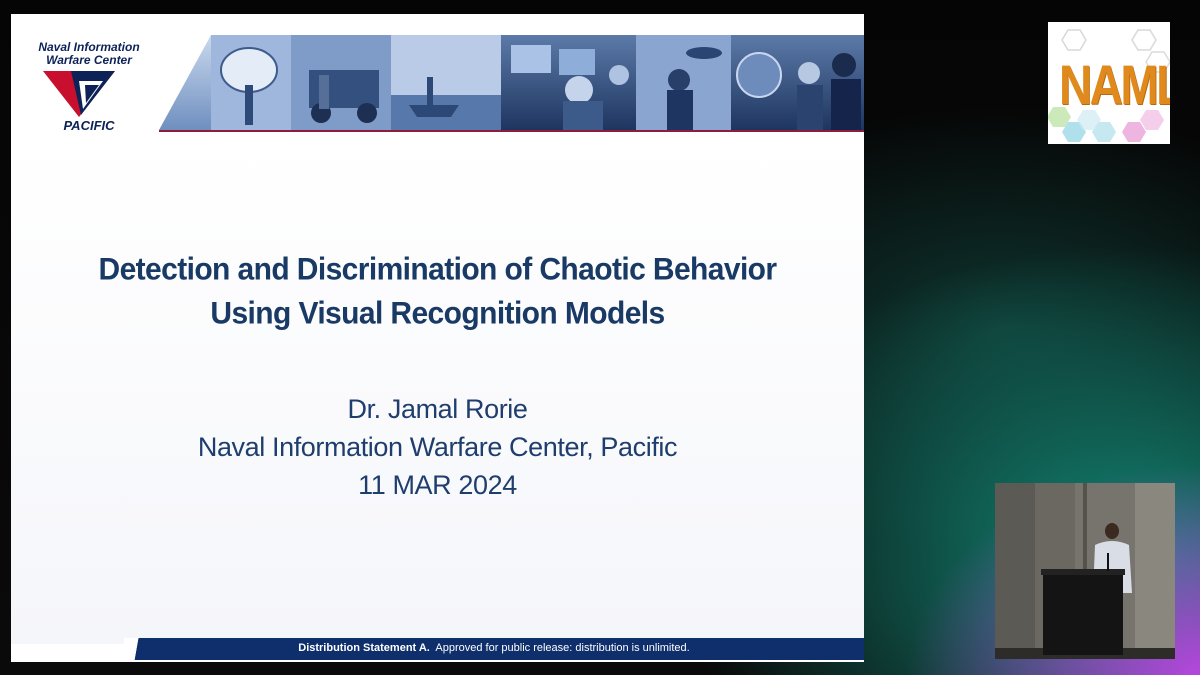 The width and height of the screenshot is (1200, 675). I want to click on niwc-pacific-logo: Naval Information Warfare Center PACIFIC, so click(89, 90).